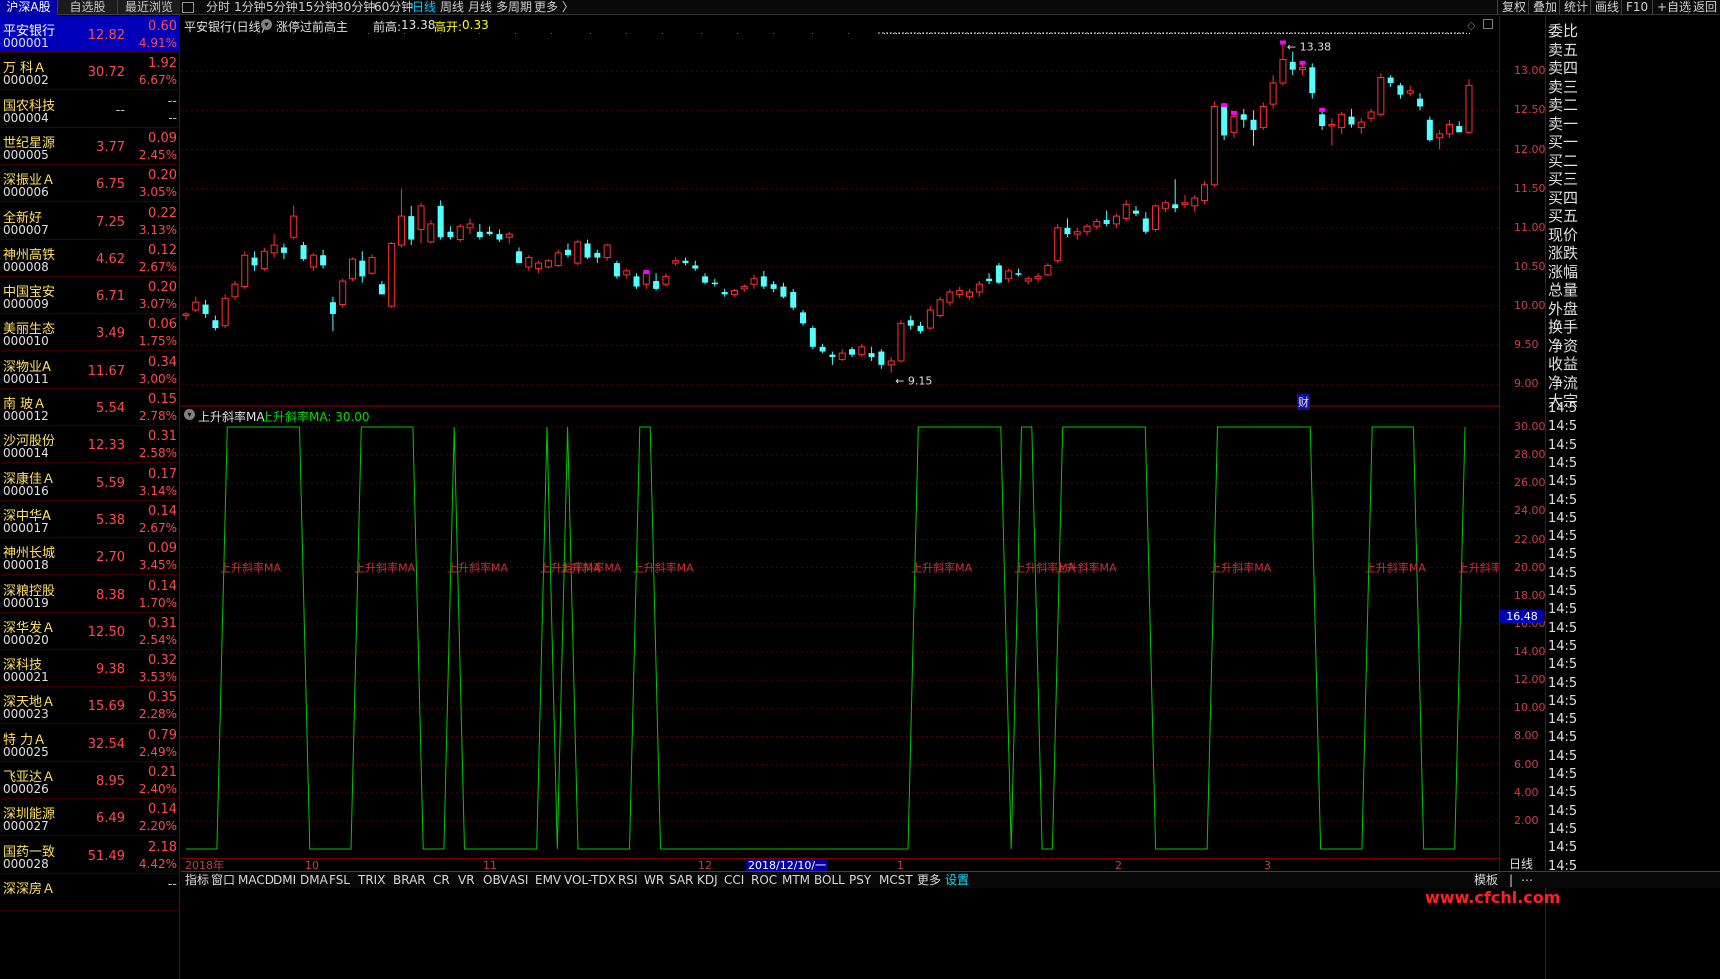  What do you see at coordinates (29, 7) in the screenshot?
I see `tab-hs-a-shares: 沪深A股` at bounding box center [29, 7].